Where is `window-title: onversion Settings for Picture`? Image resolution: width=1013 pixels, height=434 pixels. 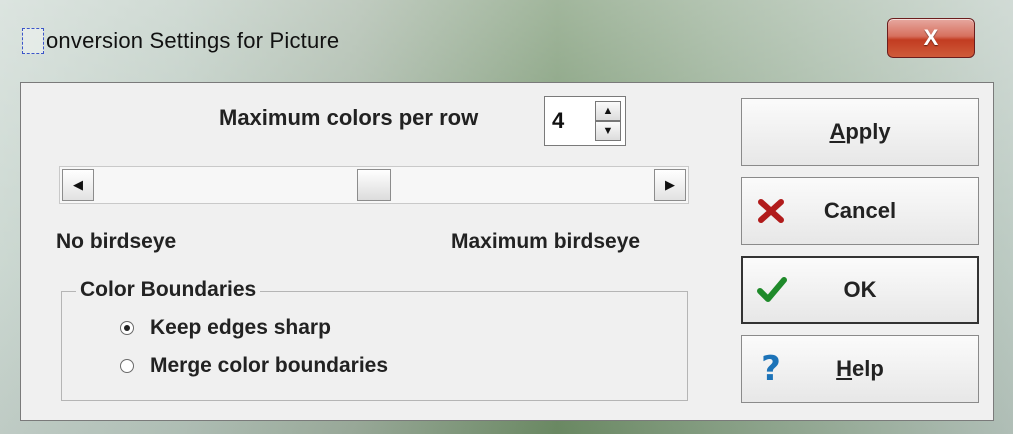
window-title: onversion Settings for Picture is located at coordinates (193, 40).